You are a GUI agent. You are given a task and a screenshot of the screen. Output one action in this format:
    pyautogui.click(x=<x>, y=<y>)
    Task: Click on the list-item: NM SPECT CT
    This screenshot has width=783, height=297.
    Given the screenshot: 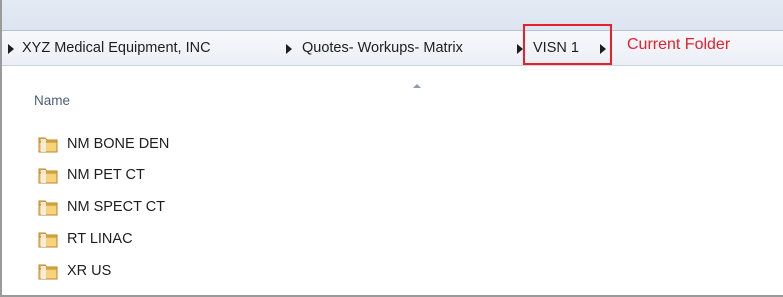 What is the action you would take?
    pyautogui.click(x=101, y=207)
    